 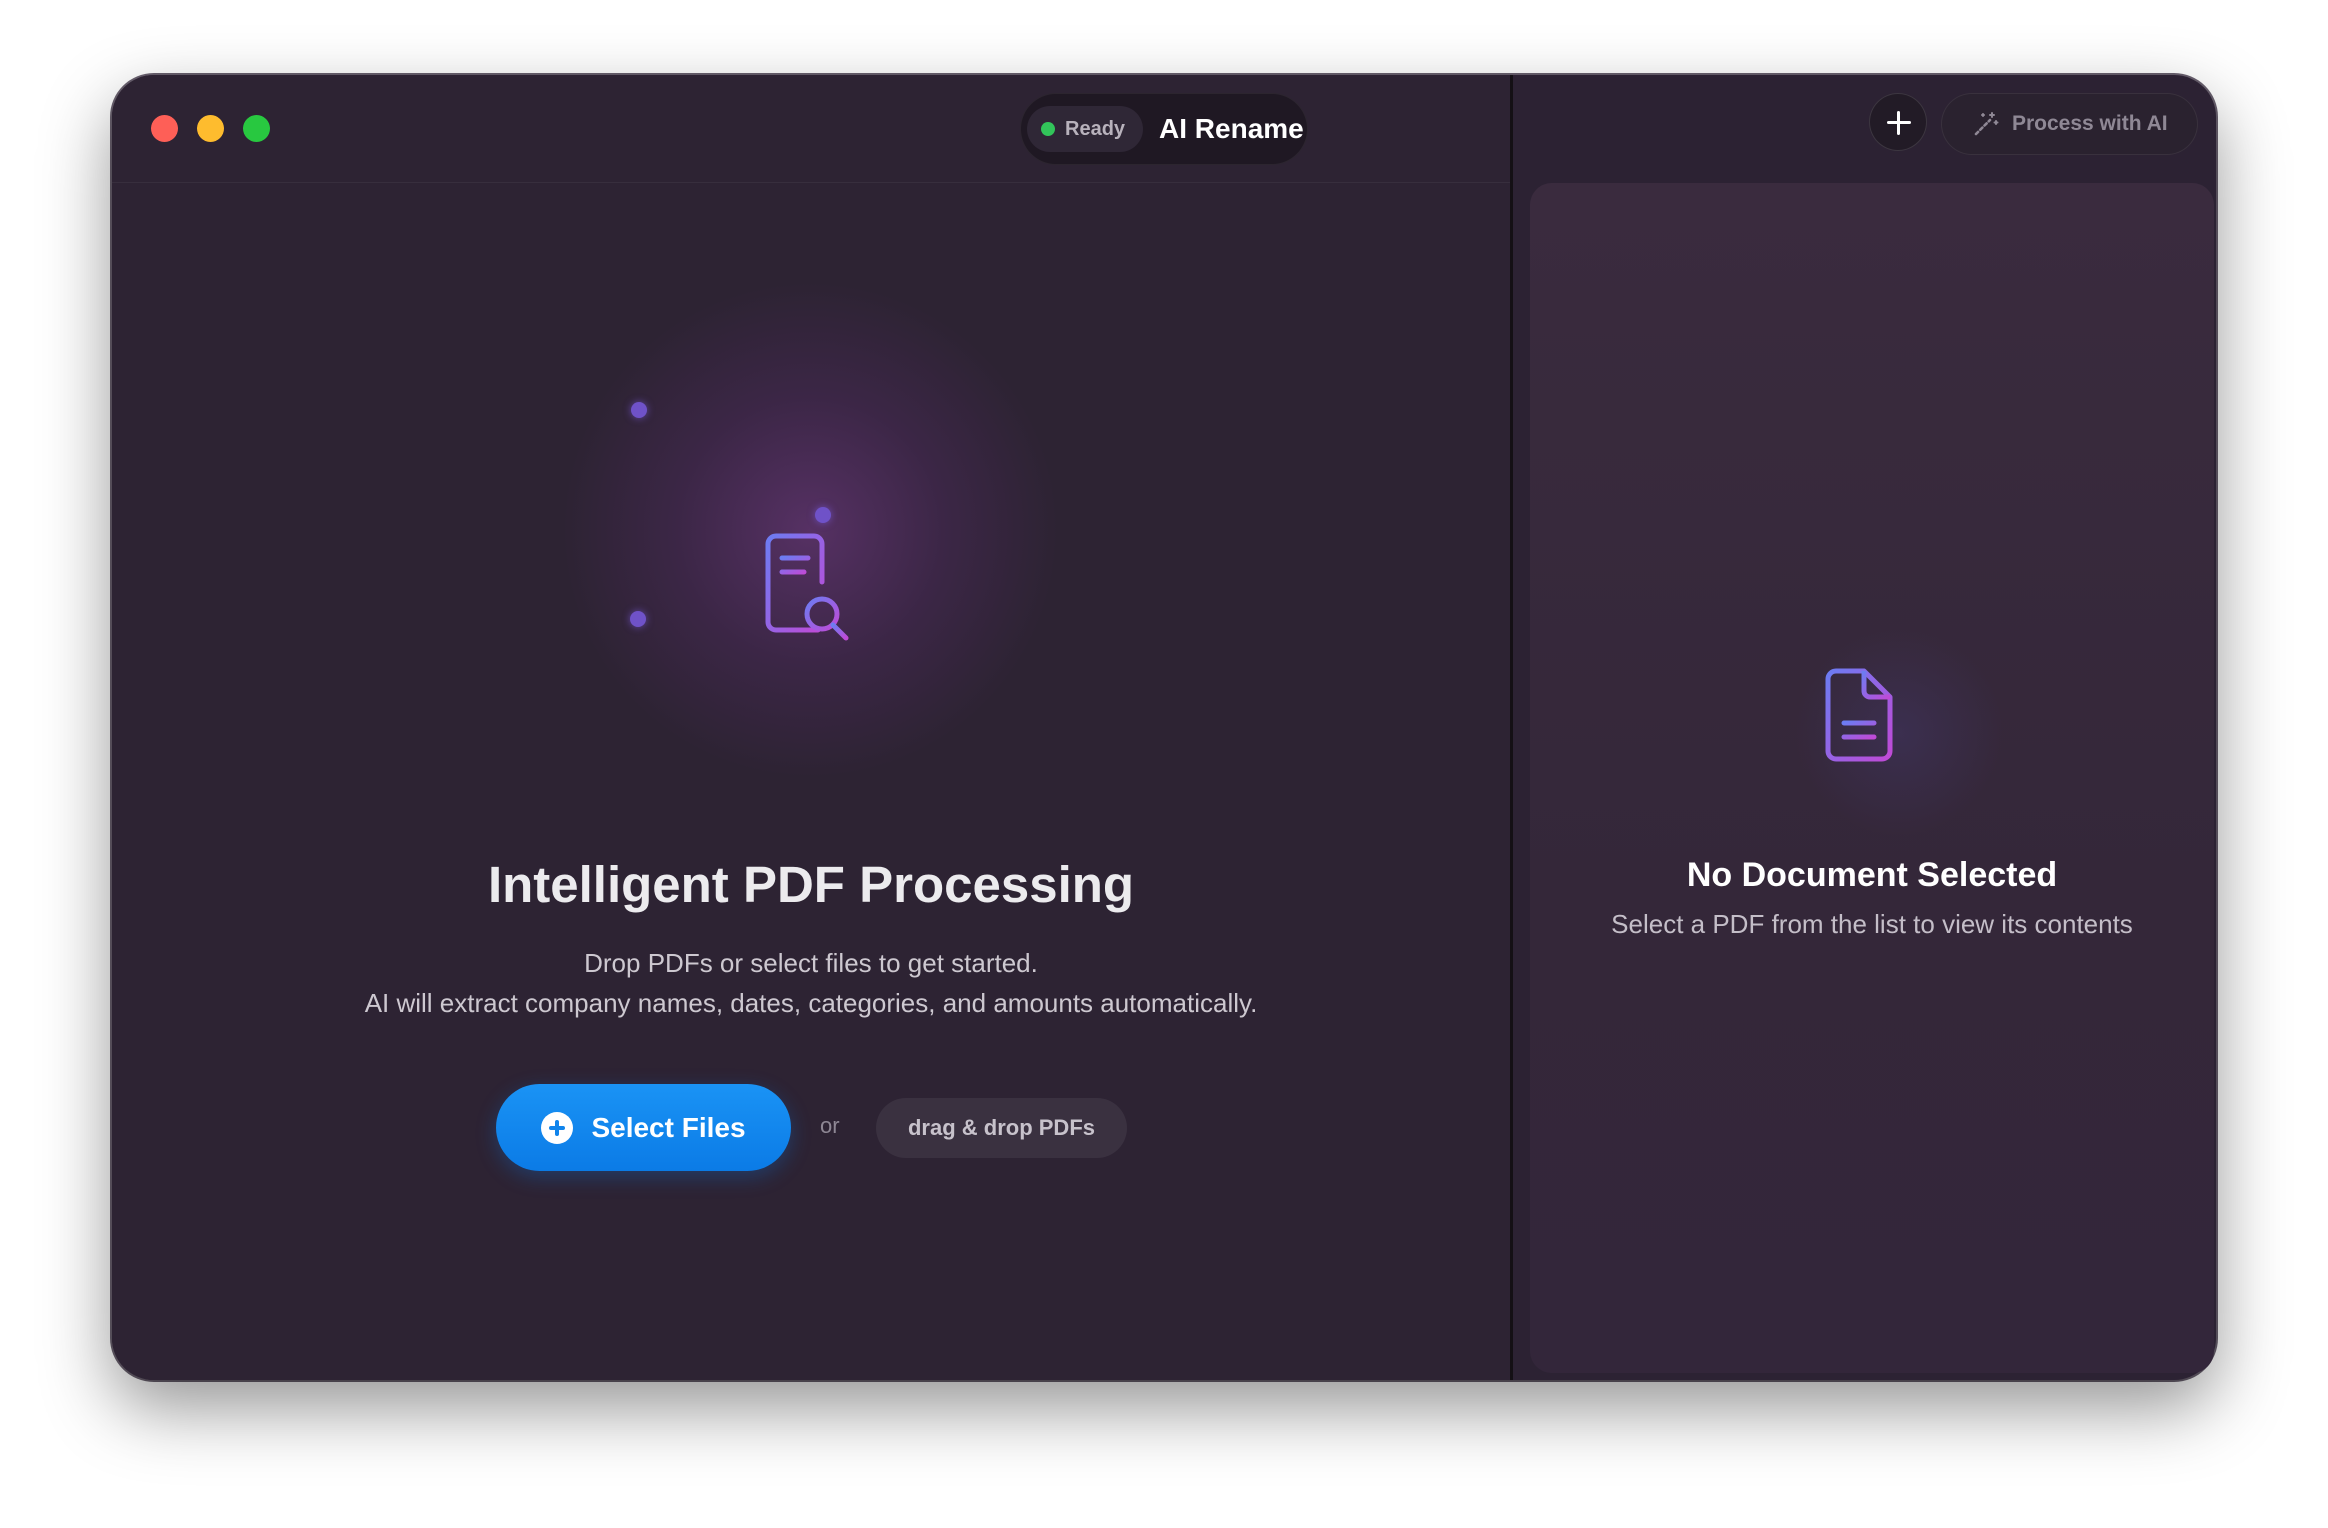 I want to click on document-icon, so click(x=1859, y=715).